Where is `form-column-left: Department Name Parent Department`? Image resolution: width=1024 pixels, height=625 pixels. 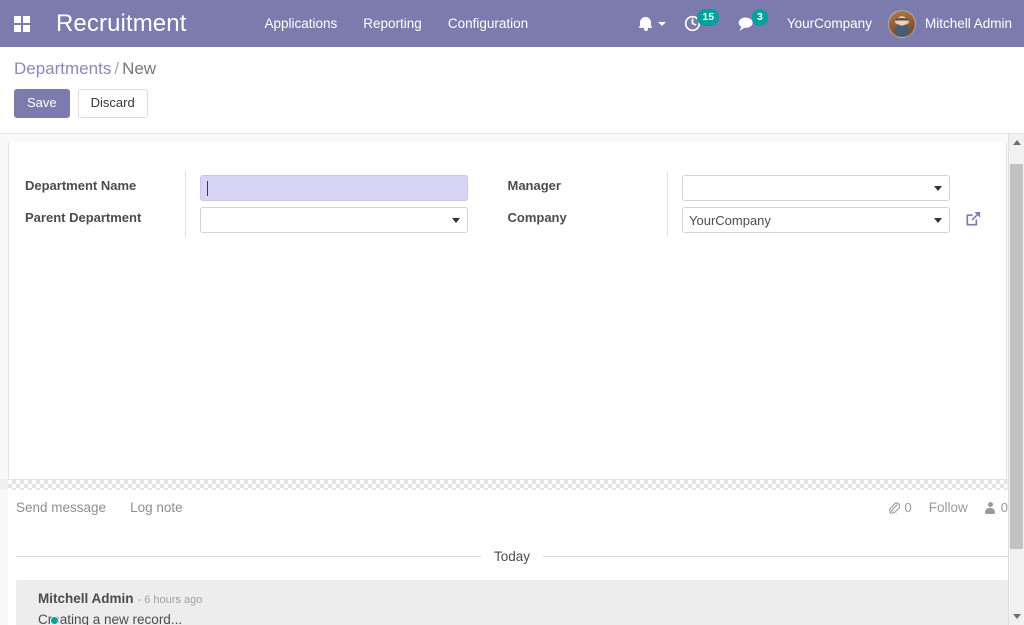
form-column-left: Department Name Parent Department is located at coordinates (266, 204).